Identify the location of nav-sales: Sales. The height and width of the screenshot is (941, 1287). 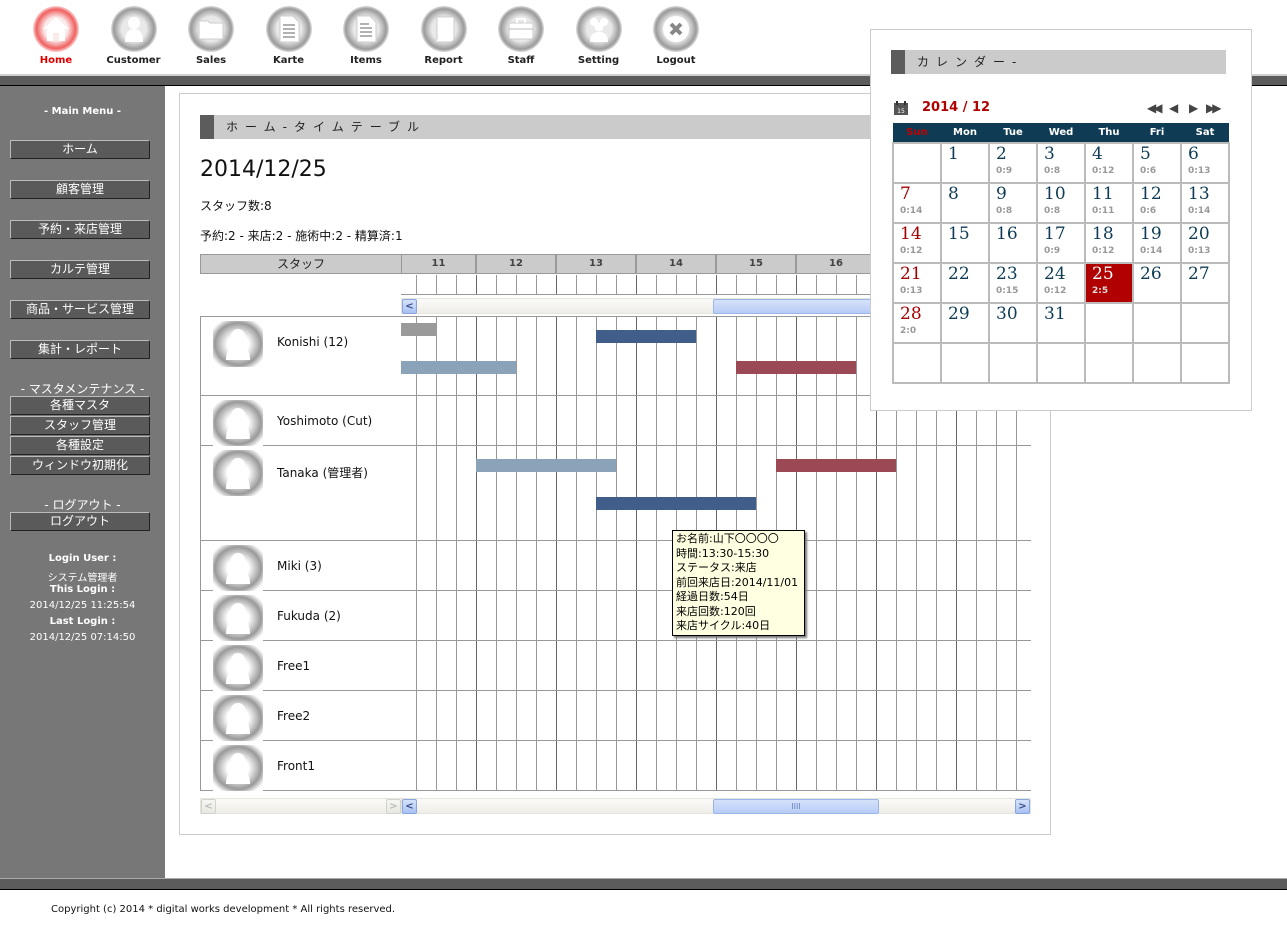
(211, 36).